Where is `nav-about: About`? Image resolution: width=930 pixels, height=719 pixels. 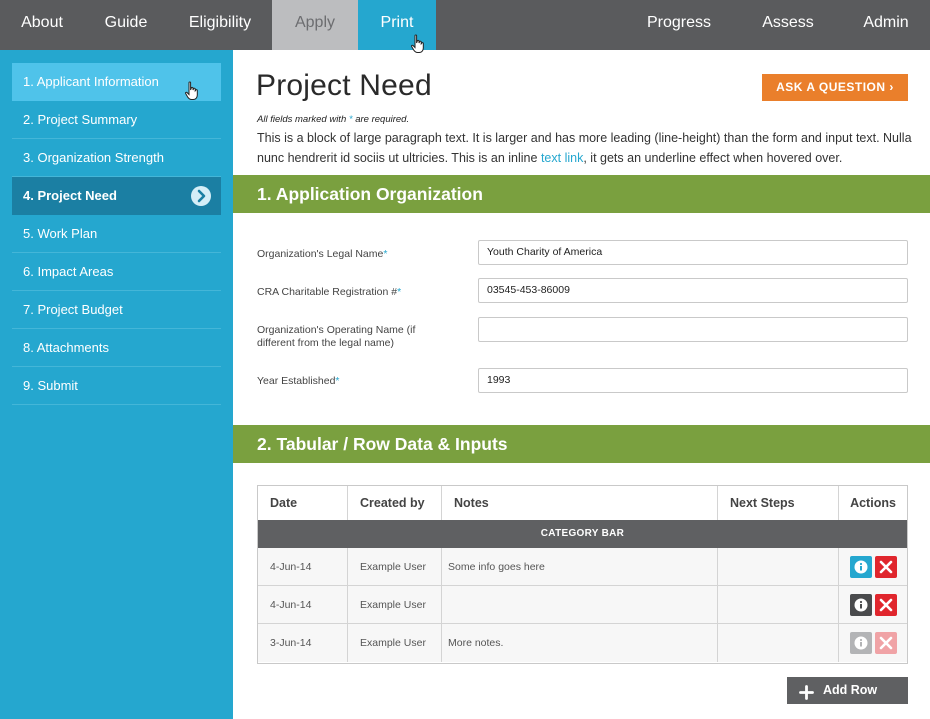 nav-about: About is located at coordinates (42, 25).